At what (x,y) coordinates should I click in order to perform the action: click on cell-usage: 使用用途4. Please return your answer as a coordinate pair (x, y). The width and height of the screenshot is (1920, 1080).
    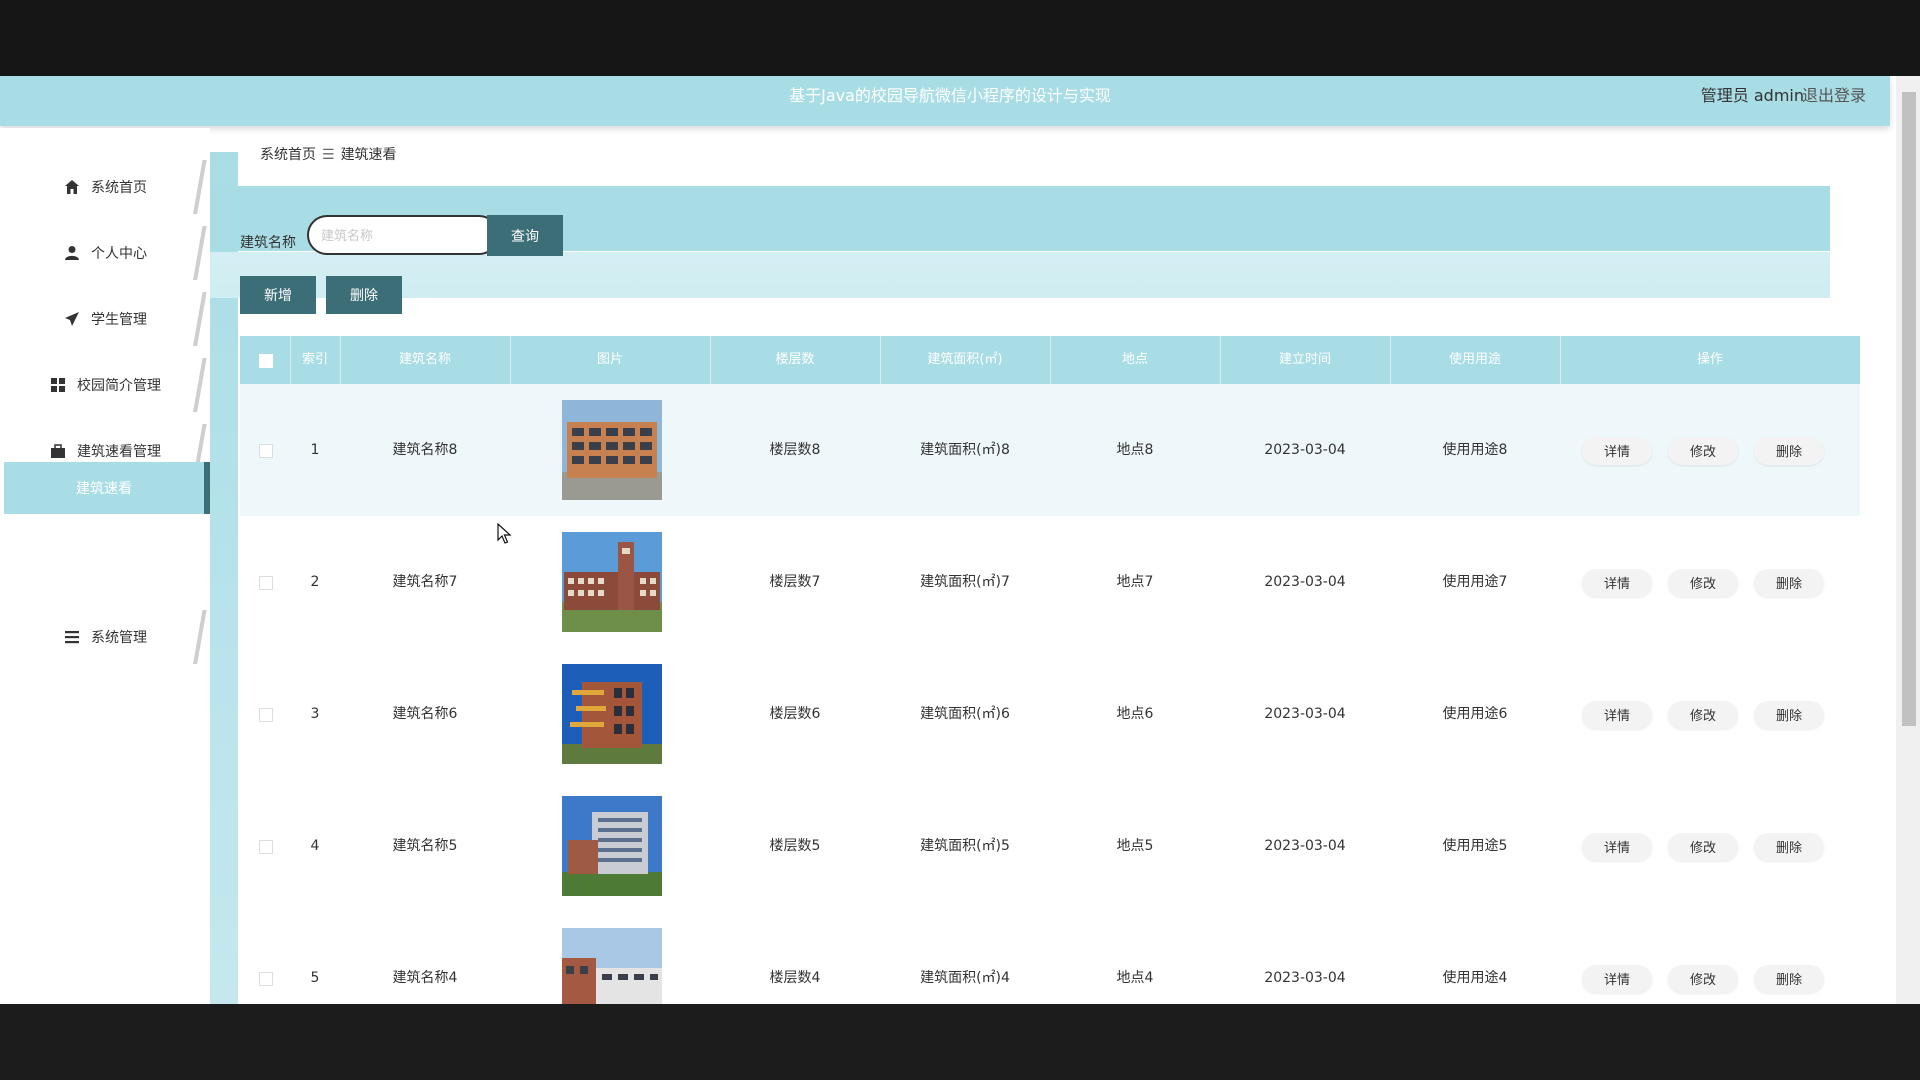
    Looking at the image, I should click on (1475, 978).